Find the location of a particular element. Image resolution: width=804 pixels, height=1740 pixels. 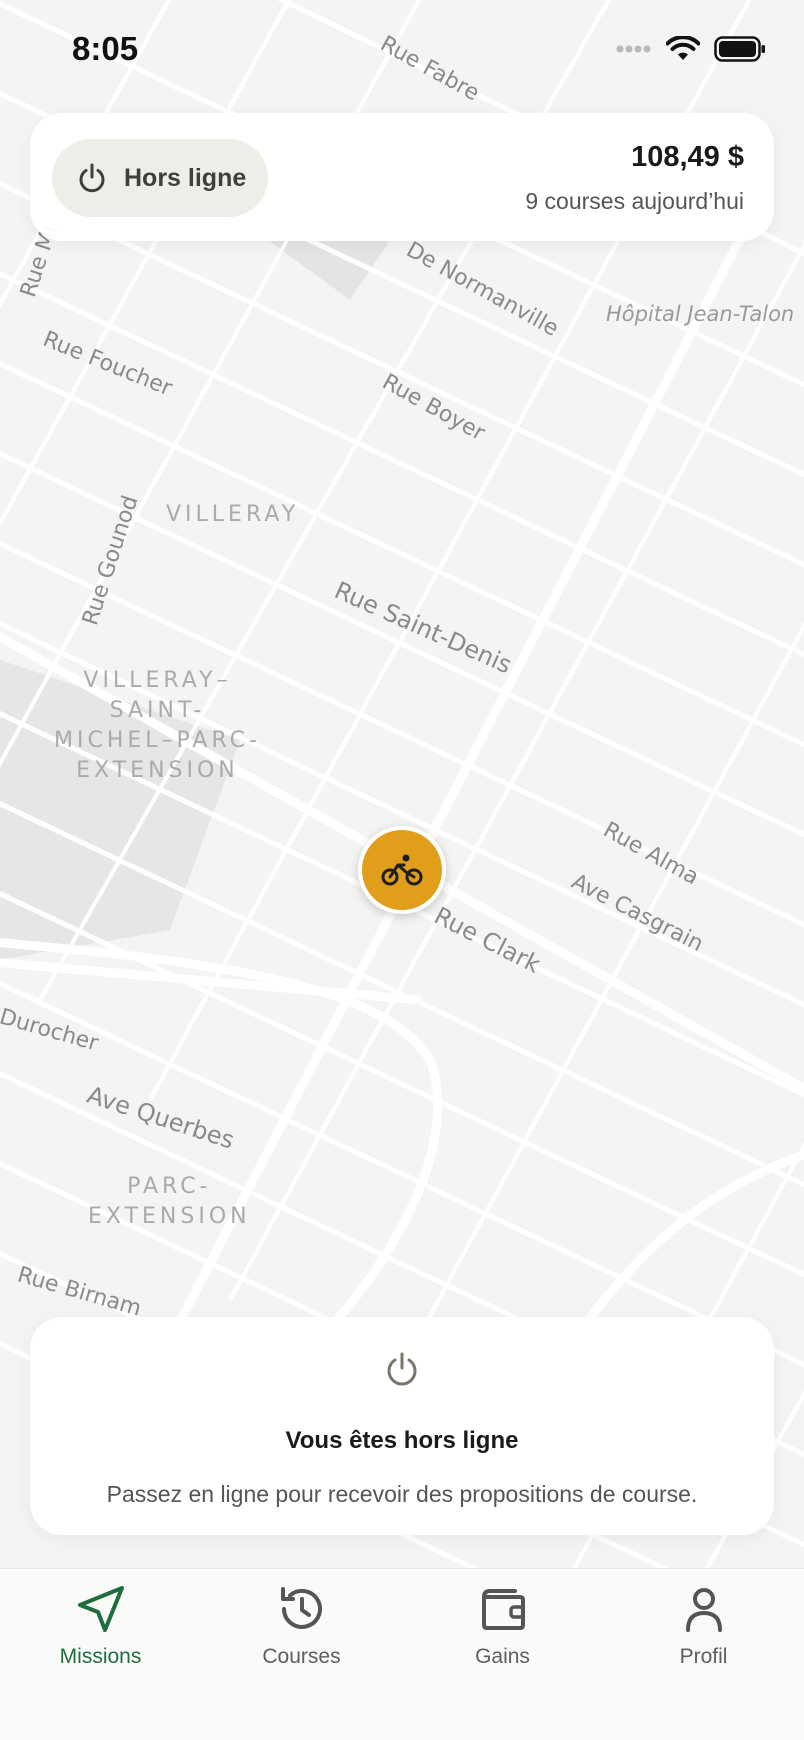

signal-dots-icon is located at coordinates (633, 49).